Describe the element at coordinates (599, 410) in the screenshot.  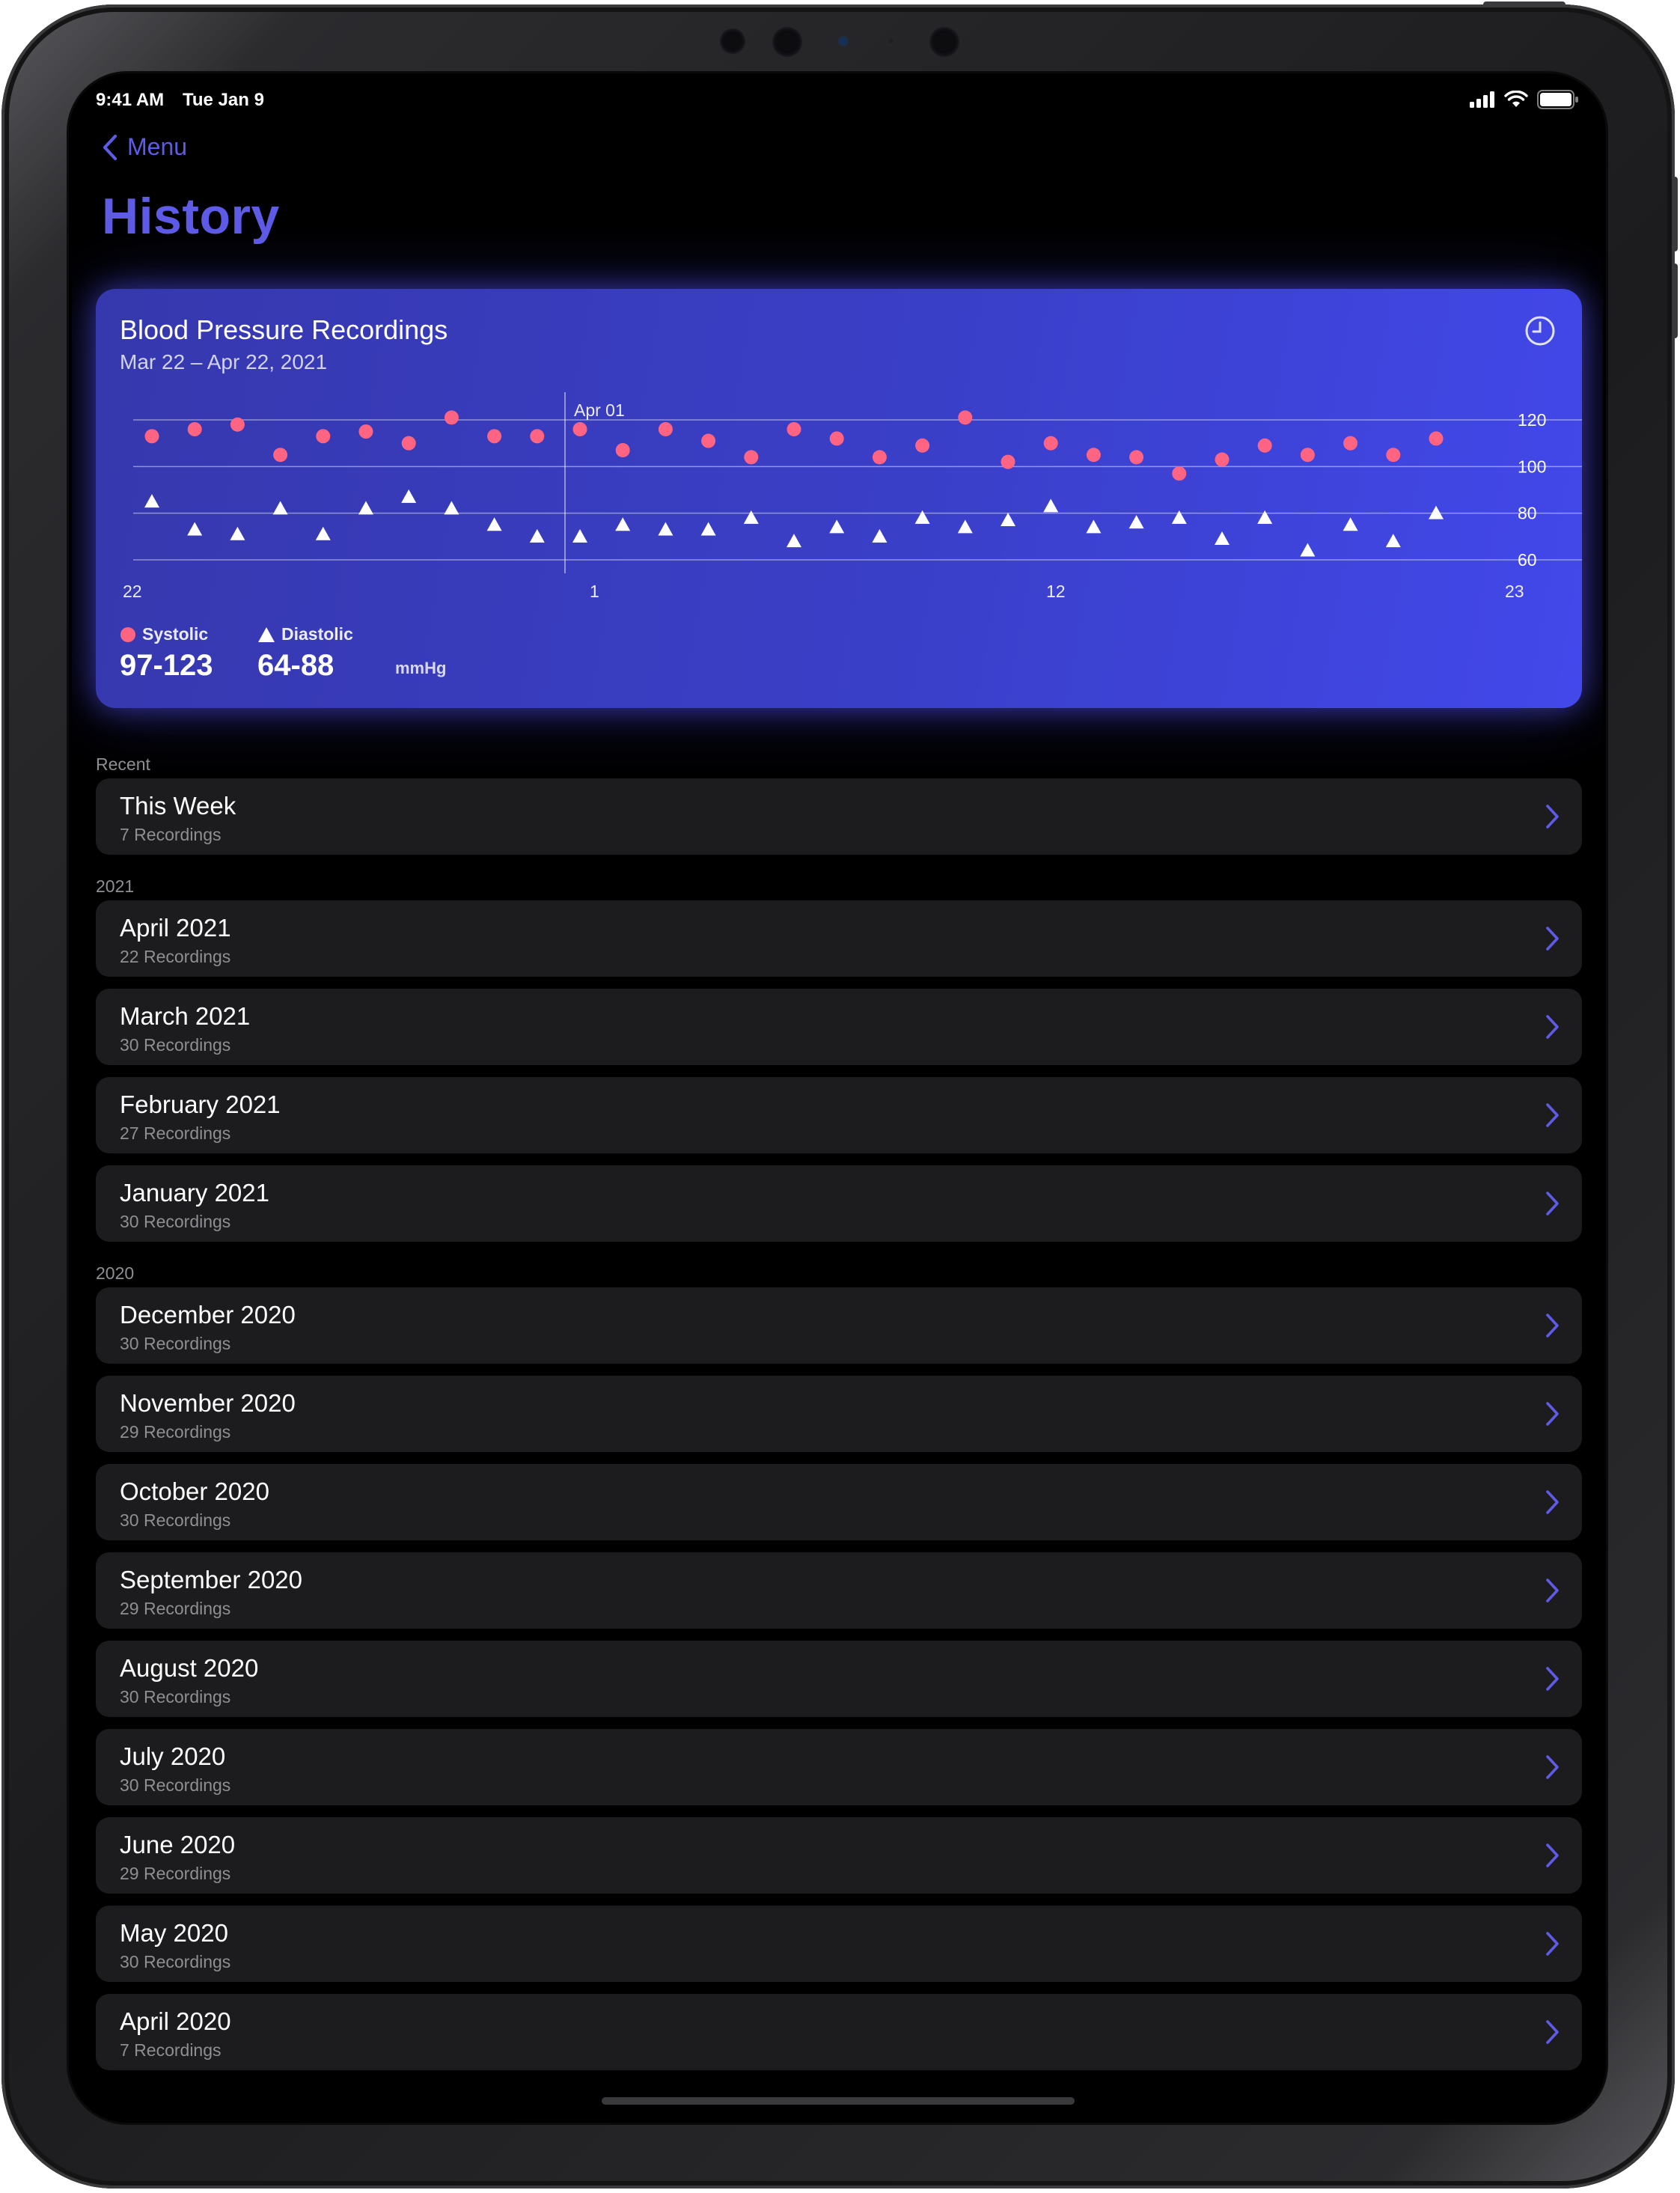
I see `annotation-label: Apr 01` at that location.